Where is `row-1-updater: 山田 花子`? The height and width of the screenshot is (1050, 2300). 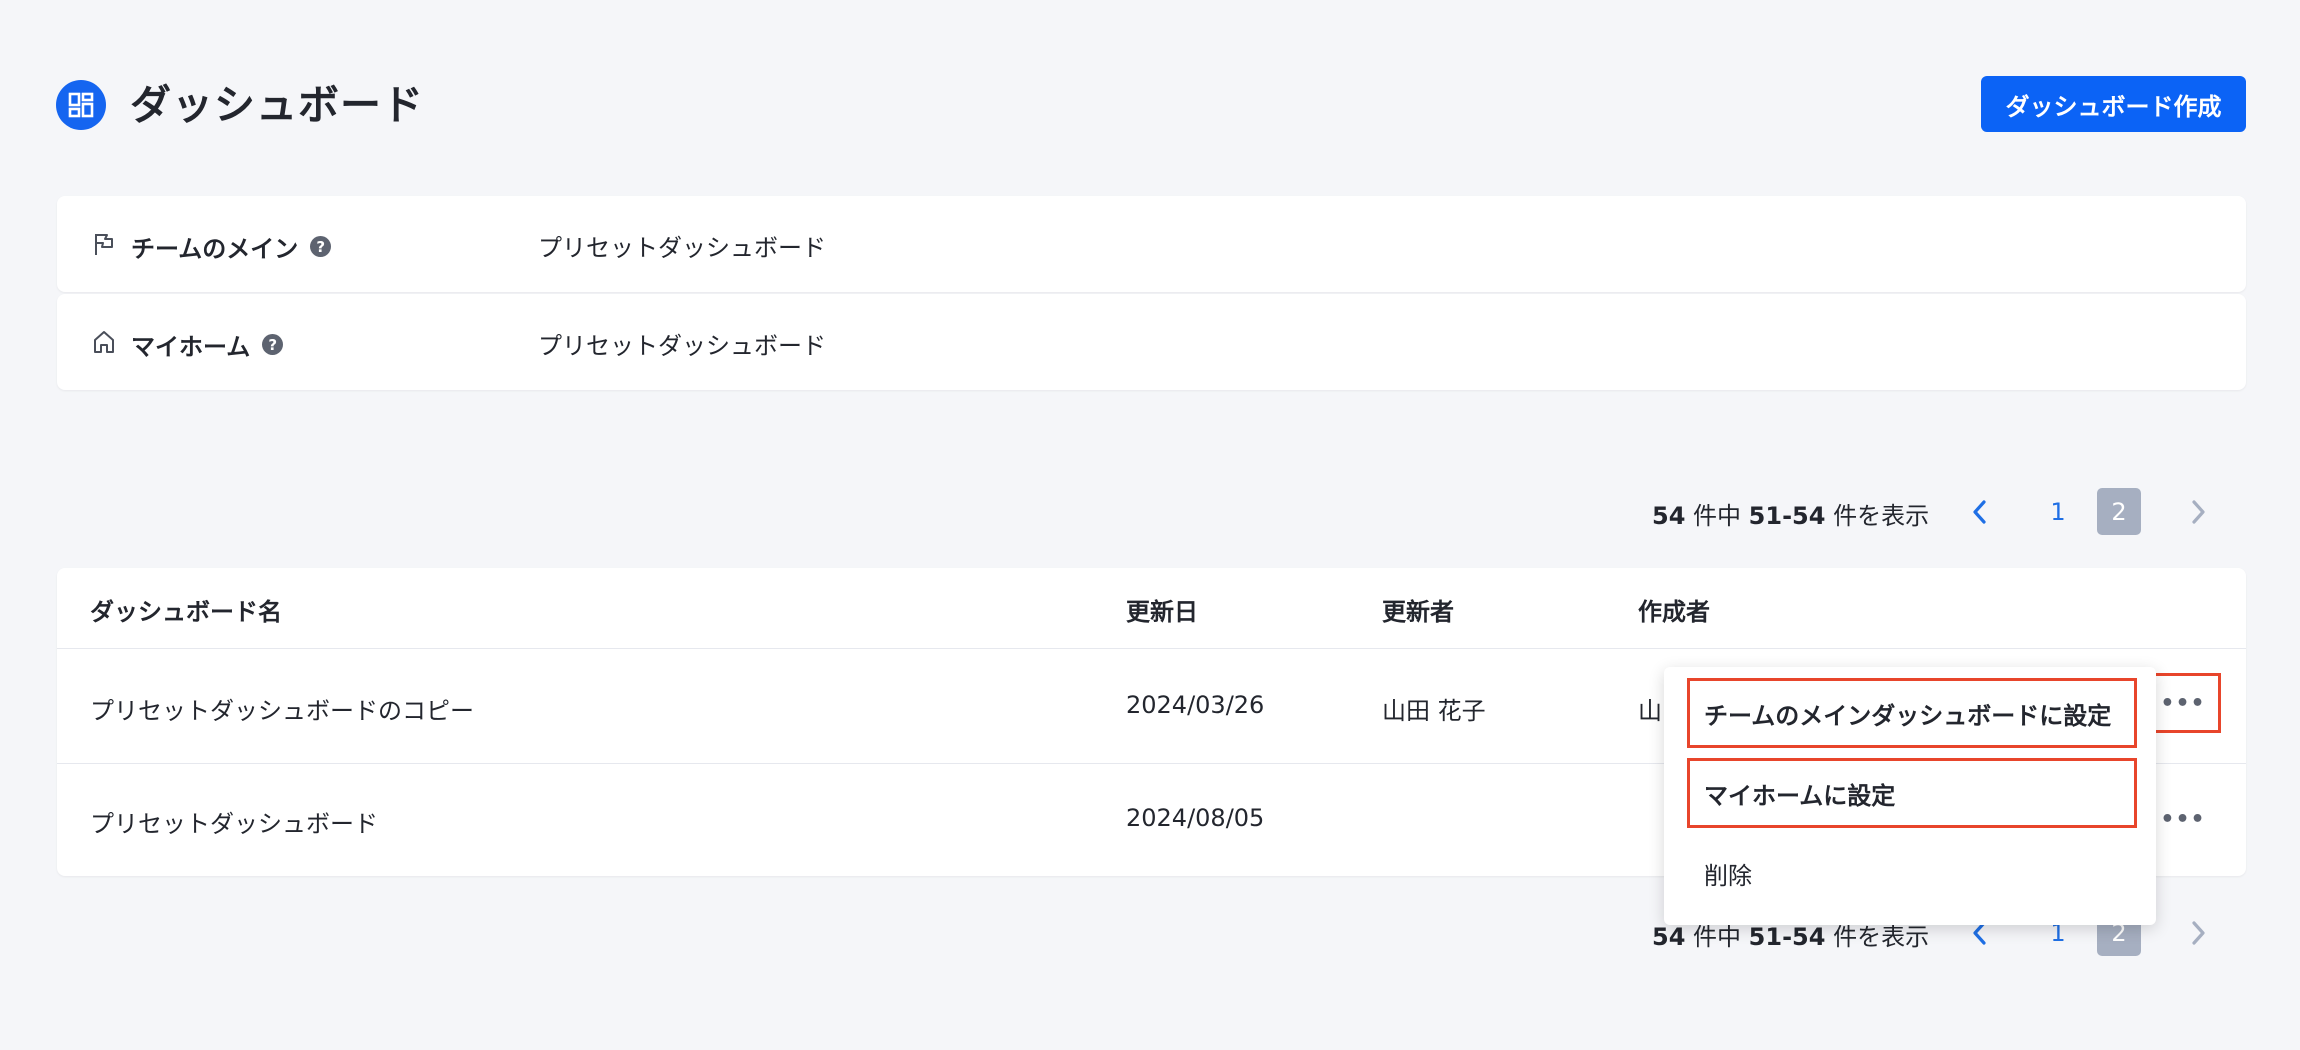
row-1-updater: 山田 花子 is located at coordinates (1434, 711).